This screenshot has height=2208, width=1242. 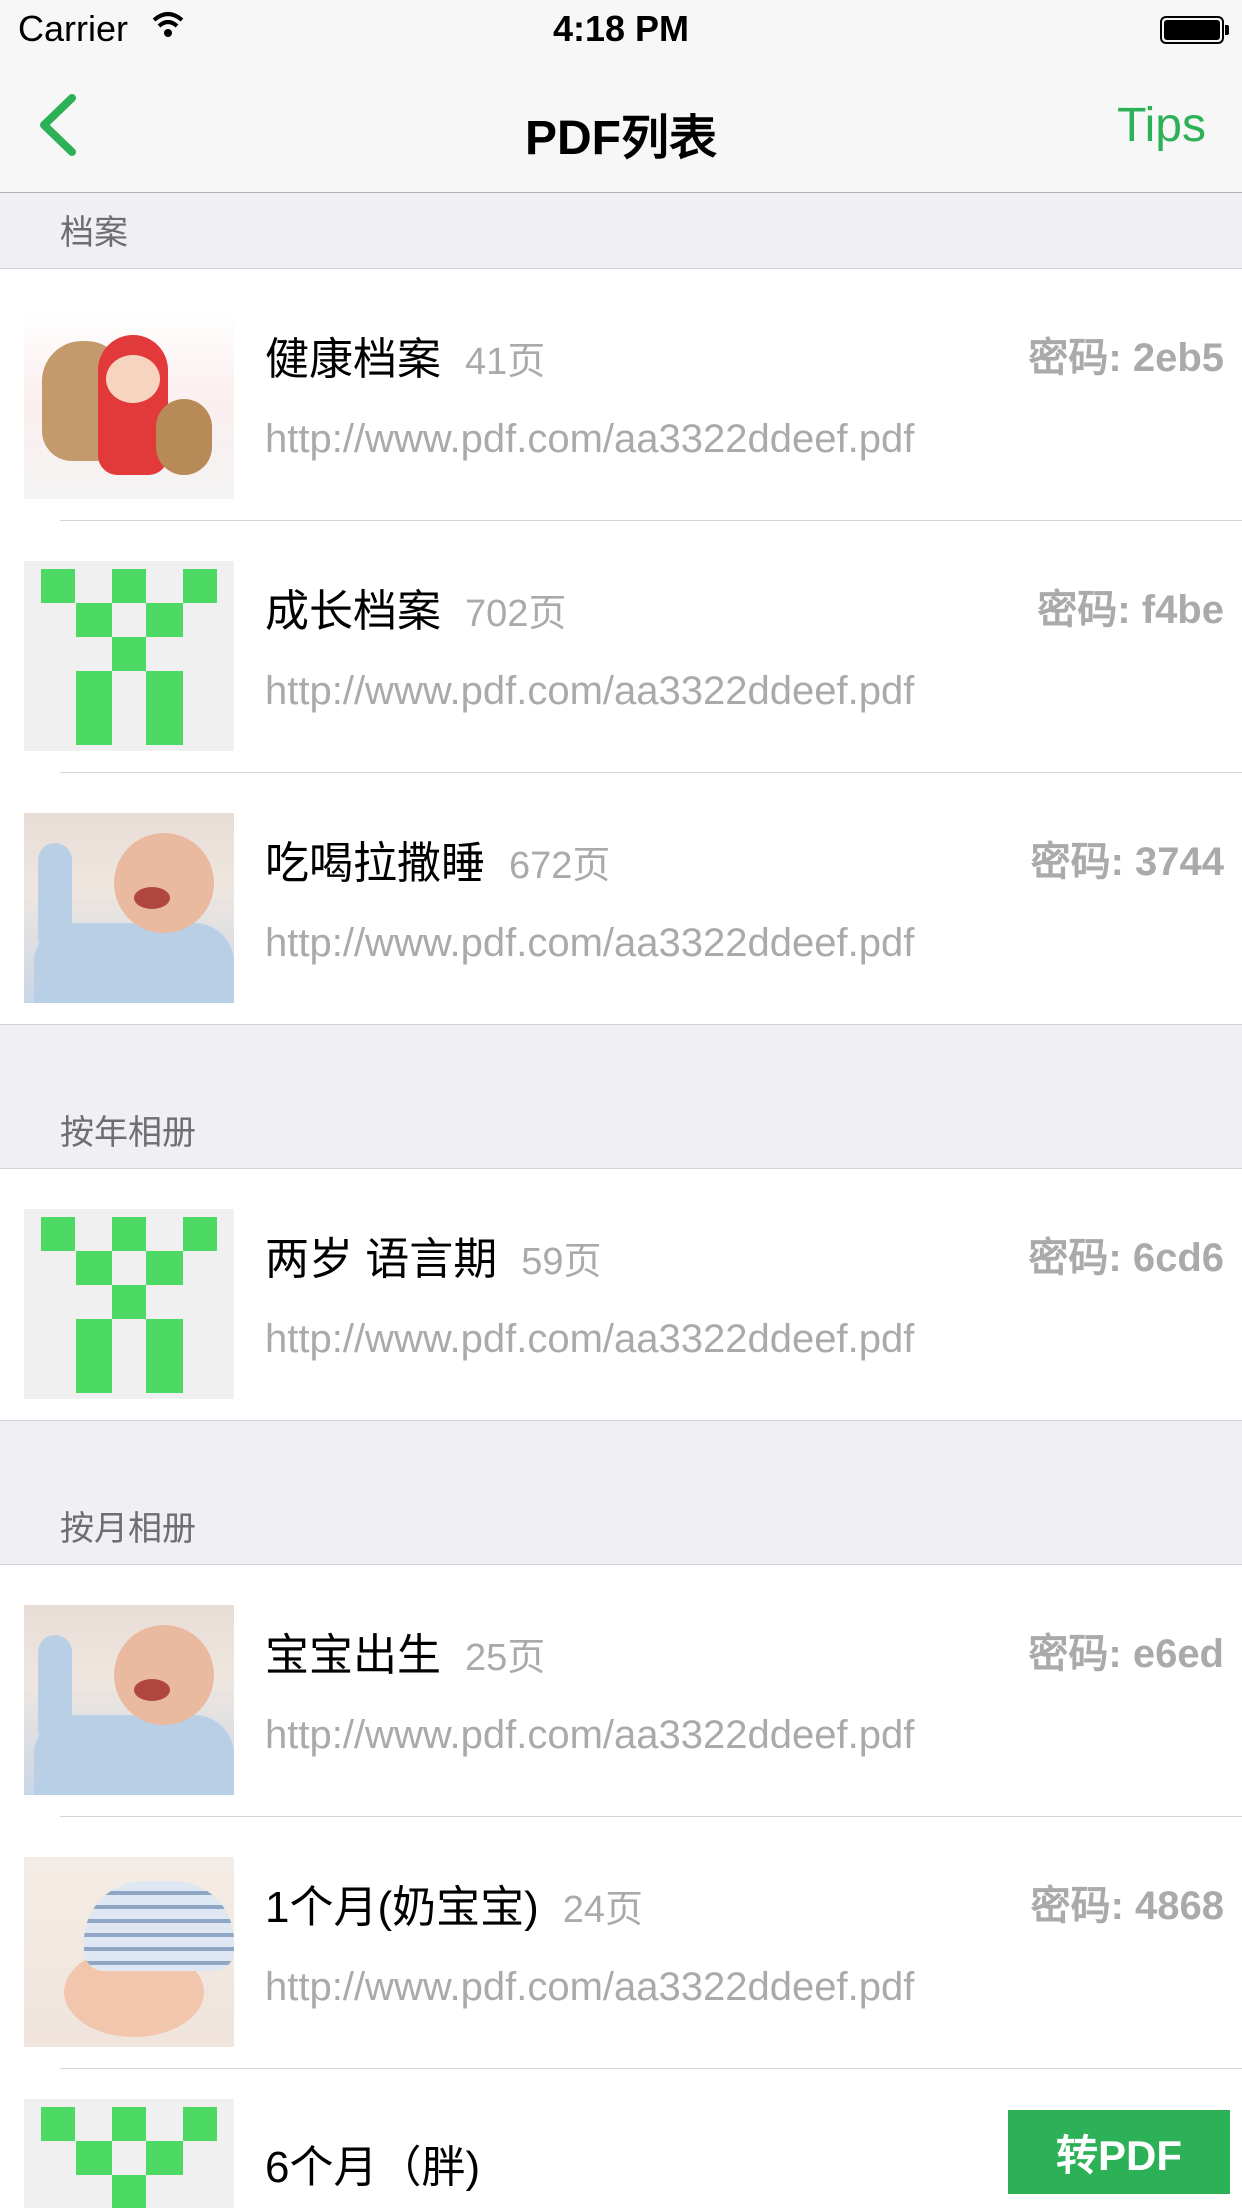 I want to click on section-title: 按年相册, so click(x=128, y=1133).